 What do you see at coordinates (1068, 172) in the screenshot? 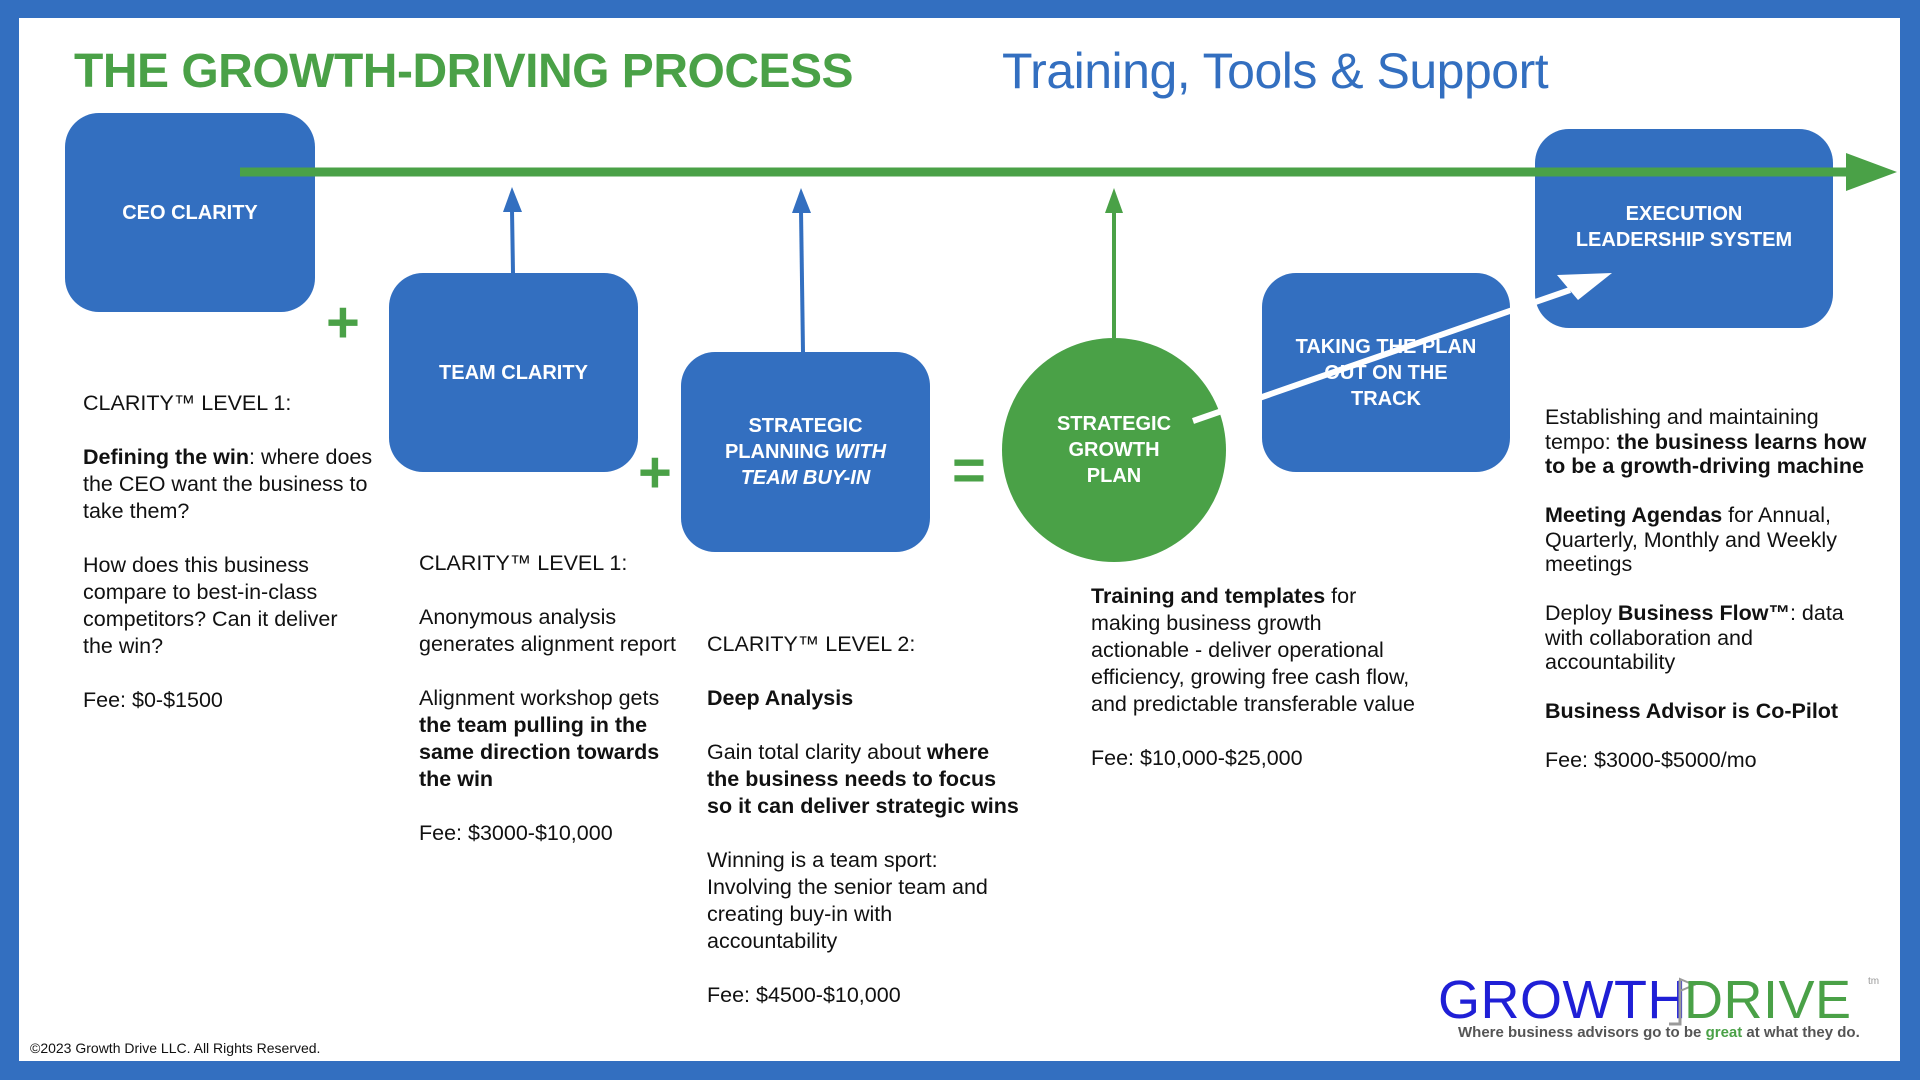
I see `main-timeline-arrow` at bounding box center [1068, 172].